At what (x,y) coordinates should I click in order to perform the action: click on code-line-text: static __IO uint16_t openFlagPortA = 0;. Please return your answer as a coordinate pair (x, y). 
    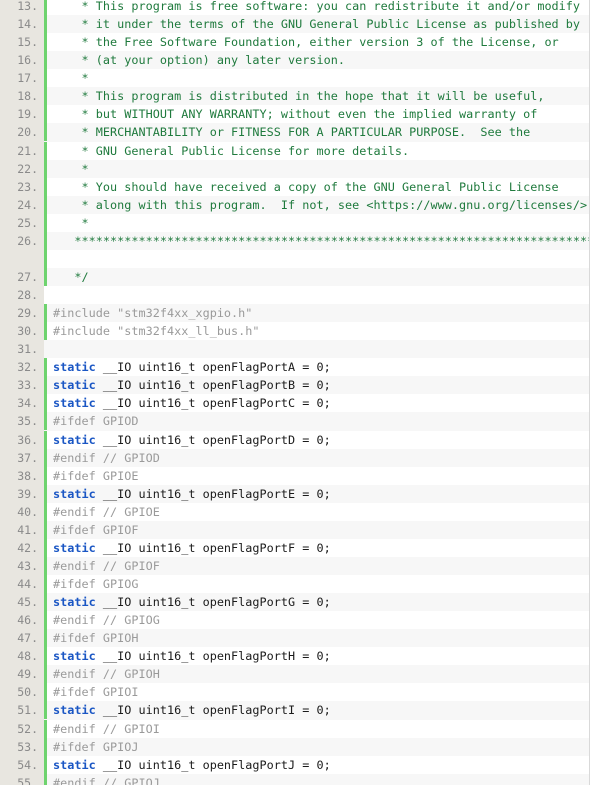
    Looking at the image, I should click on (318, 367).